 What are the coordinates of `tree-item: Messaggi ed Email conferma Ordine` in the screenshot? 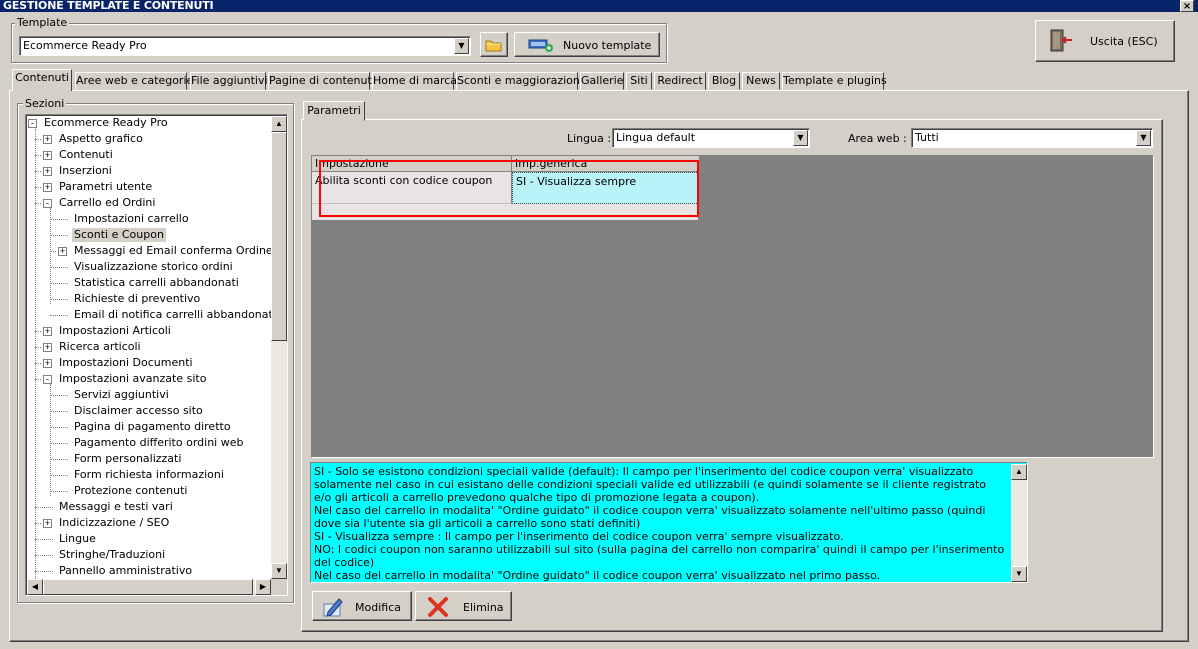 It's located at (172, 251).